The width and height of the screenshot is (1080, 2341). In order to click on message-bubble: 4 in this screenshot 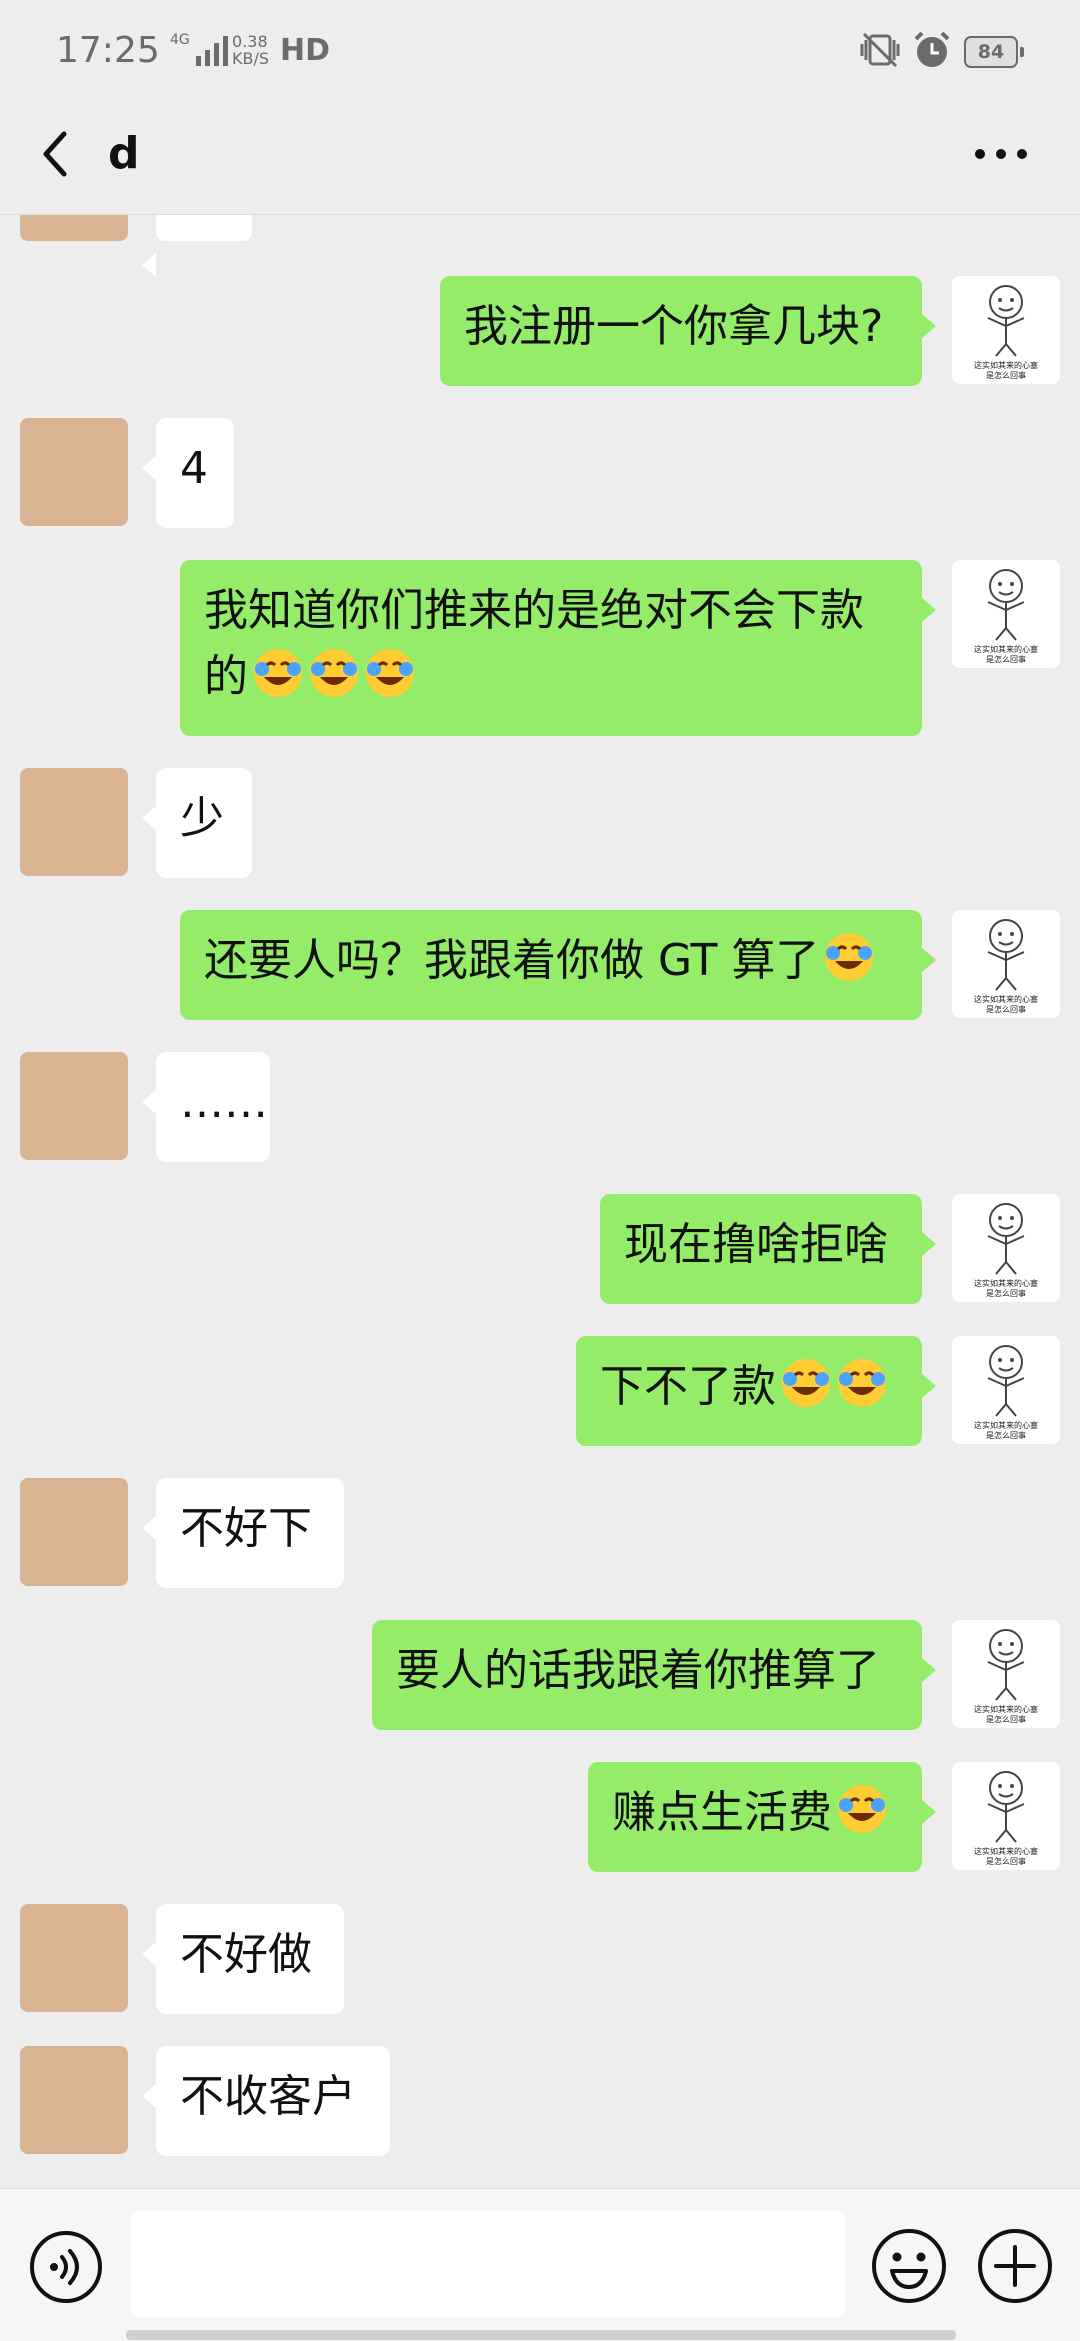, I will do `click(188, 473)`.